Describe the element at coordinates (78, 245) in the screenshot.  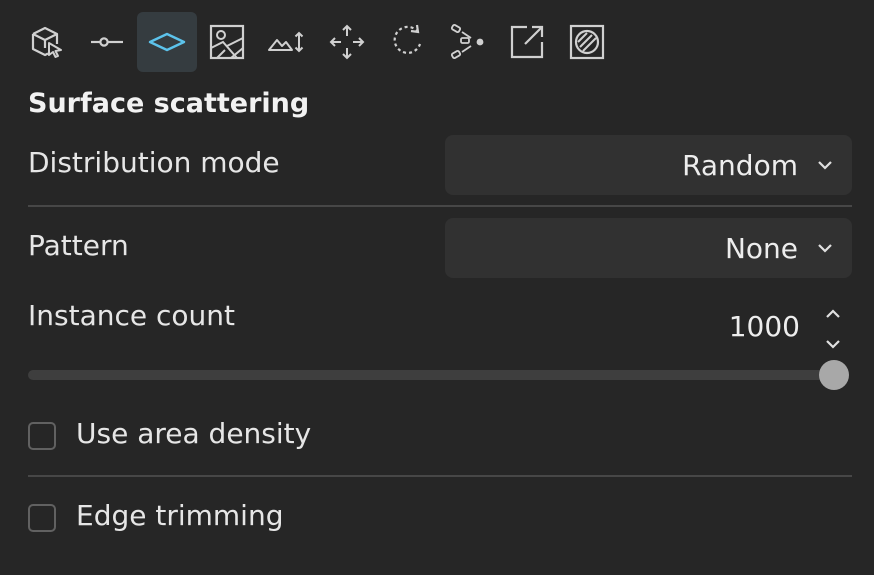
I see `pattern-label: Pattern` at that location.